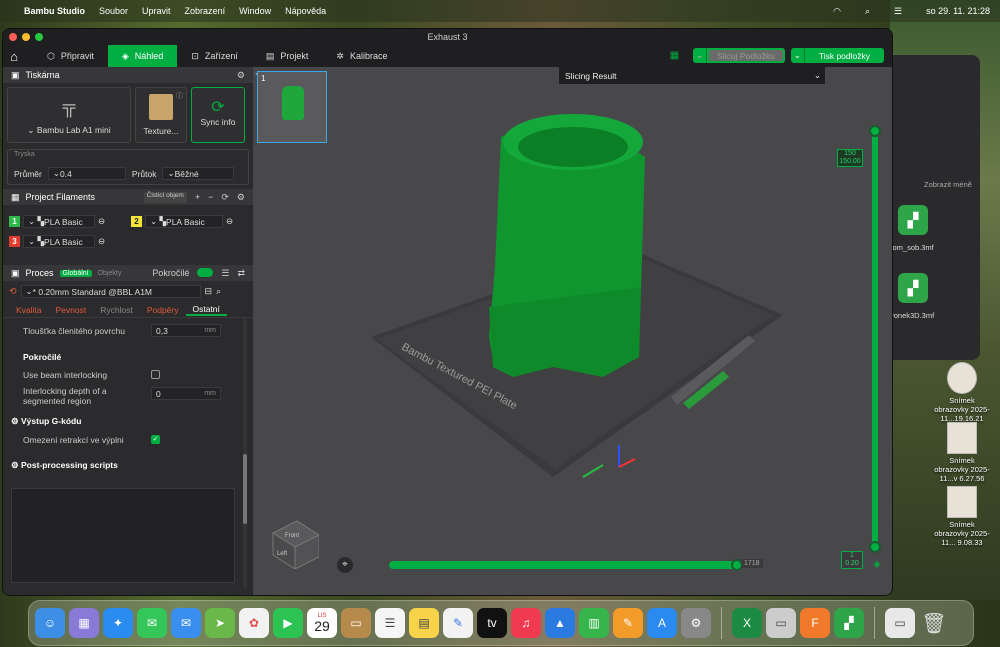 This screenshot has width=1000, height=647. What do you see at coordinates (70, 56) in the screenshot?
I see `tab-prepare: ⬡ Připravit` at bounding box center [70, 56].